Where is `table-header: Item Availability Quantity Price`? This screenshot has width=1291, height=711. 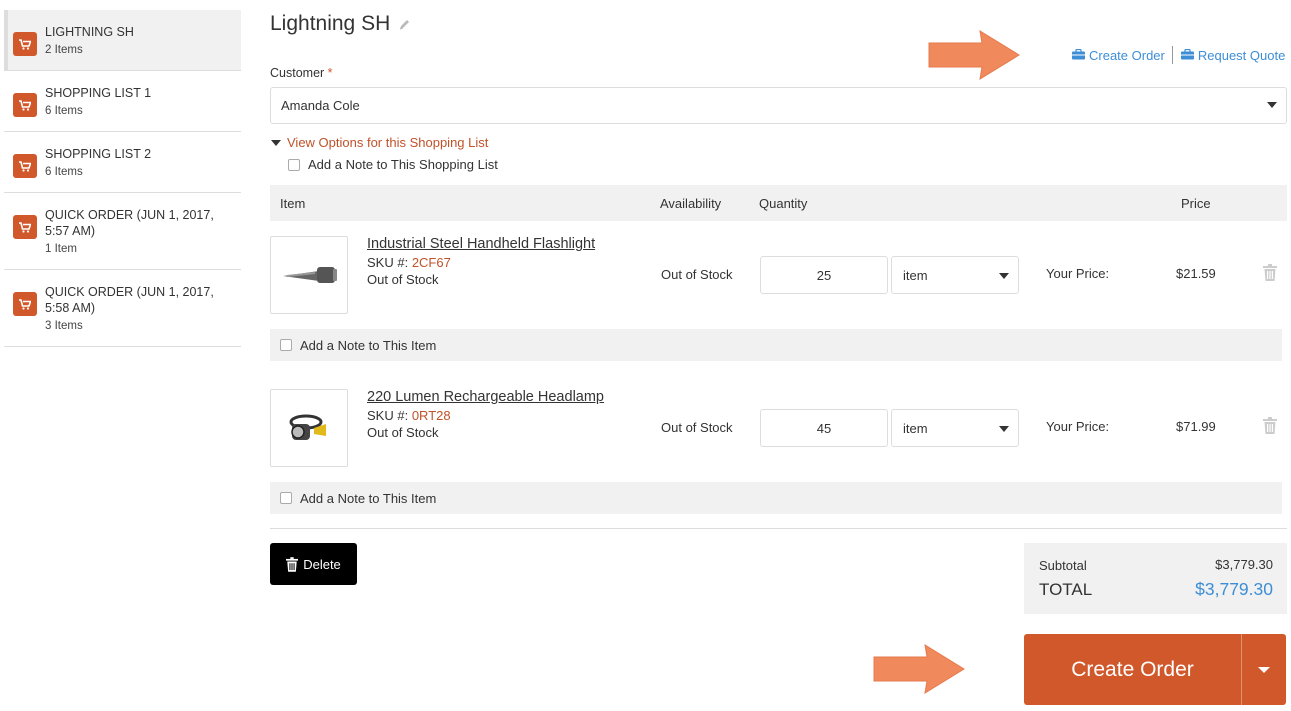 table-header: Item Availability Quantity Price is located at coordinates (778, 203).